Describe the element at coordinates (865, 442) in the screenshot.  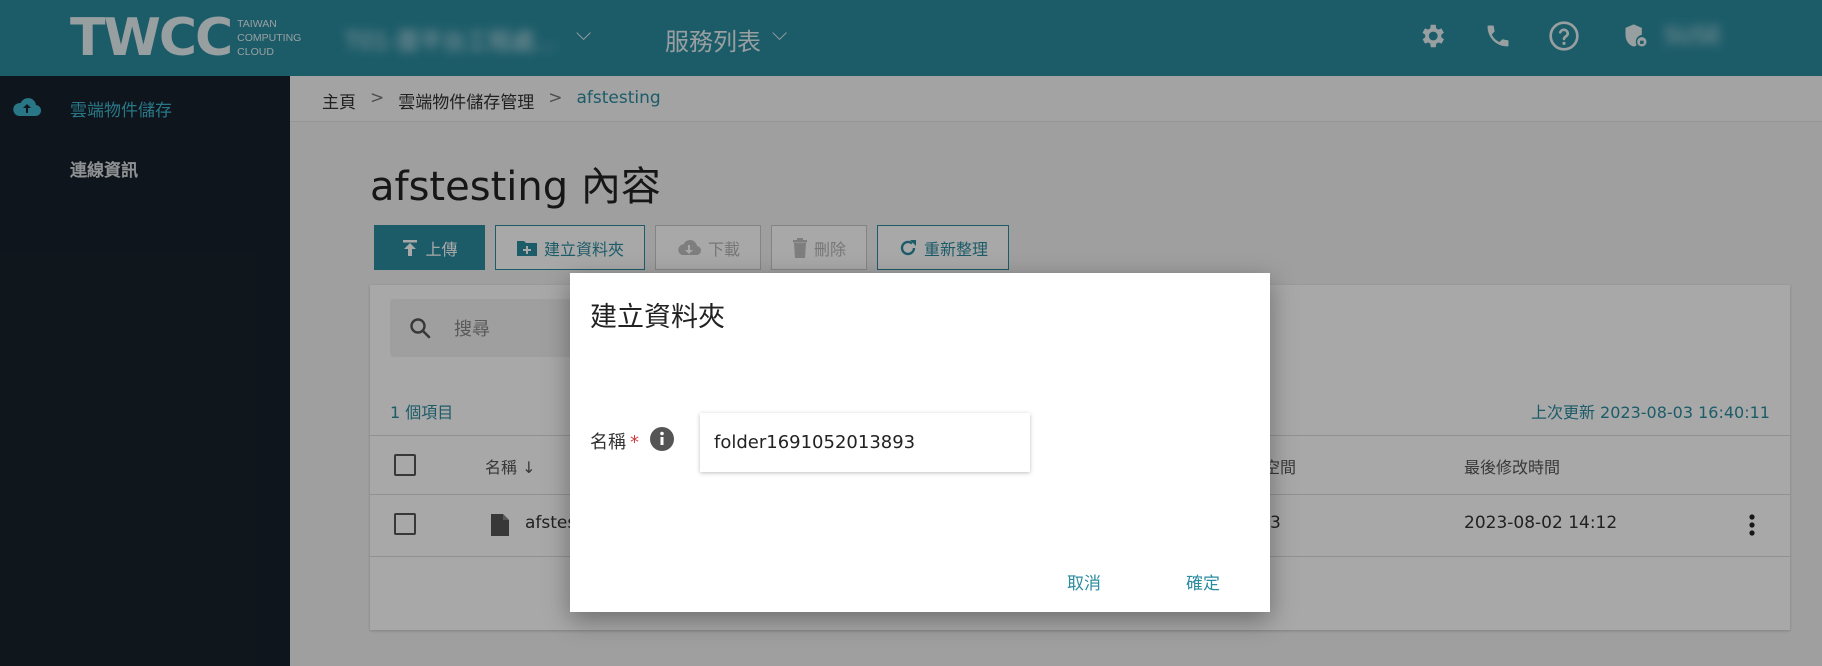
I see `folder-name-input` at that location.